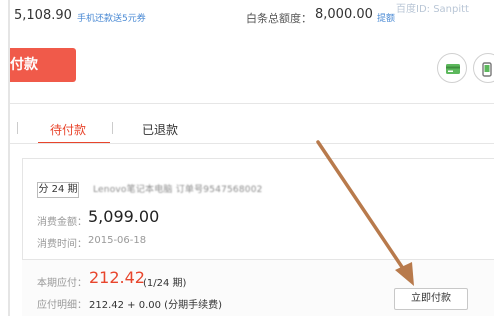 This screenshot has height=316, width=494. I want to click on period-badge: 分 24 期, so click(58, 190).